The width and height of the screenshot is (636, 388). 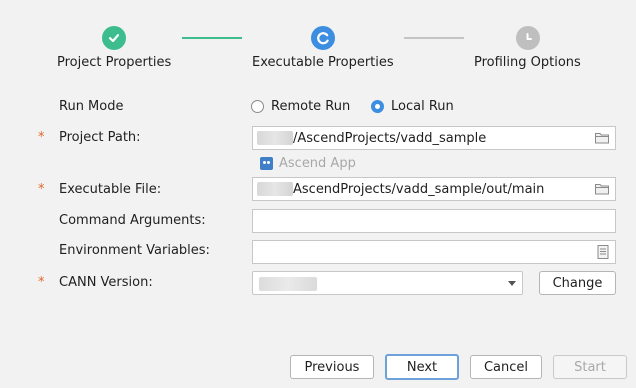 I want to click on project-path-value: /AscendProjects/vadd_sample, so click(x=390, y=138).